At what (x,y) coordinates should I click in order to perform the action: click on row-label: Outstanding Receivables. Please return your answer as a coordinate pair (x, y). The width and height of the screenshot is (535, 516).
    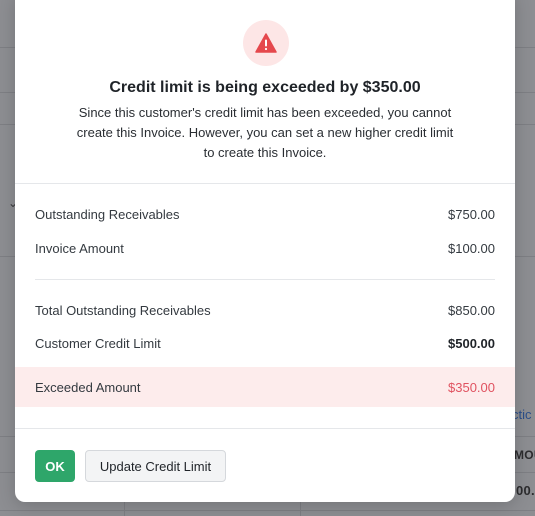
    Looking at the image, I should click on (107, 214).